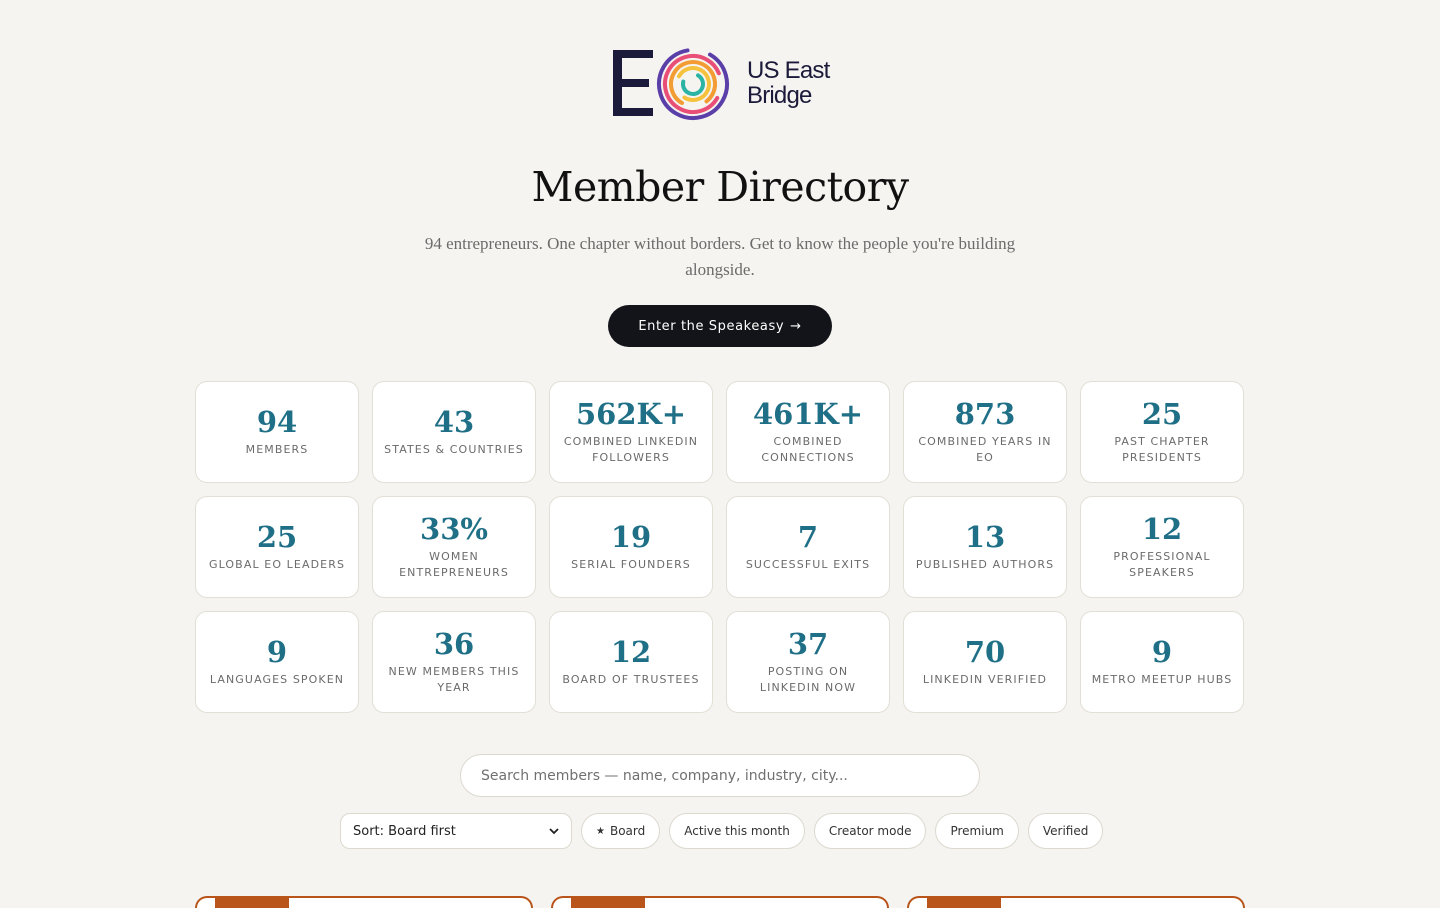 The height and width of the screenshot is (908, 1440). I want to click on stat-card: 9 Metro Meetup Hubs, so click(1162, 662).